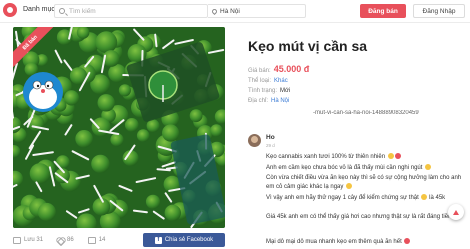  What do you see at coordinates (119, 240) in the screenshot?
I see `product-action-bar: Lưu 31 86 14 f Chia sẻ Facebook` at bounding box center [119, 240].